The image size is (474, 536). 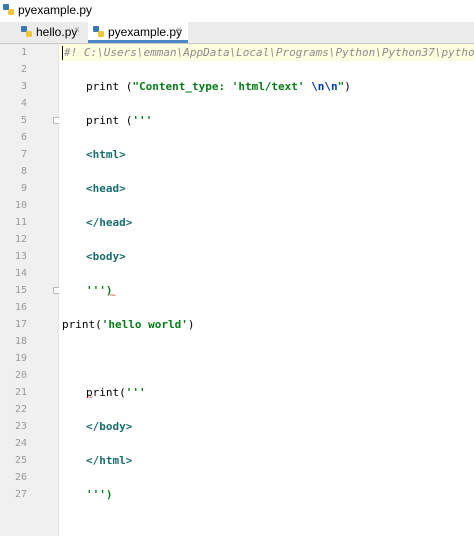 What do you see at coordinates (116, 392) in the screenshot?
I see `code-line-21: print('''` at bounding box center [116, 392].